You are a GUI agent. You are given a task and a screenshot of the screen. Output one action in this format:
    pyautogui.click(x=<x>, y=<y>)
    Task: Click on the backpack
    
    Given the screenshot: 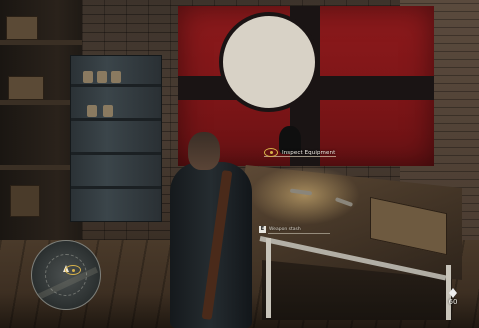 What is the action you would take?
    pyautogui.click(x=25, y=201)
    